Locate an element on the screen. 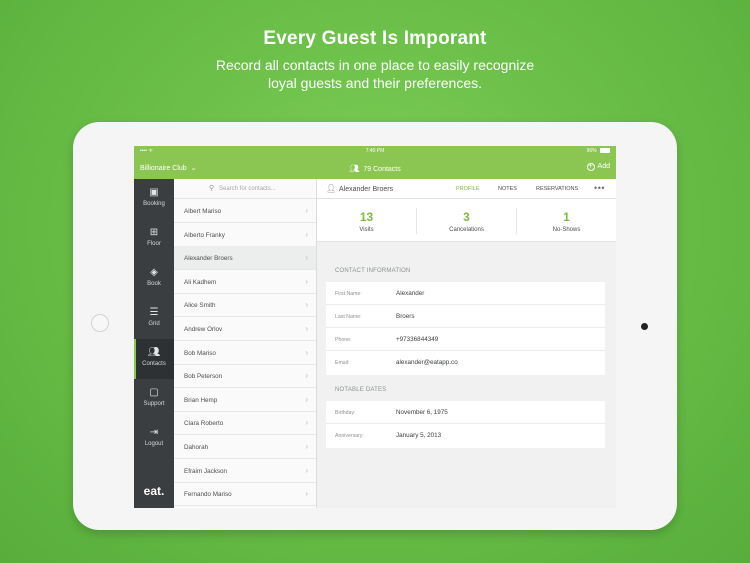  sidebar-item-support: ▢ Support is located at coordinates (154, 399).